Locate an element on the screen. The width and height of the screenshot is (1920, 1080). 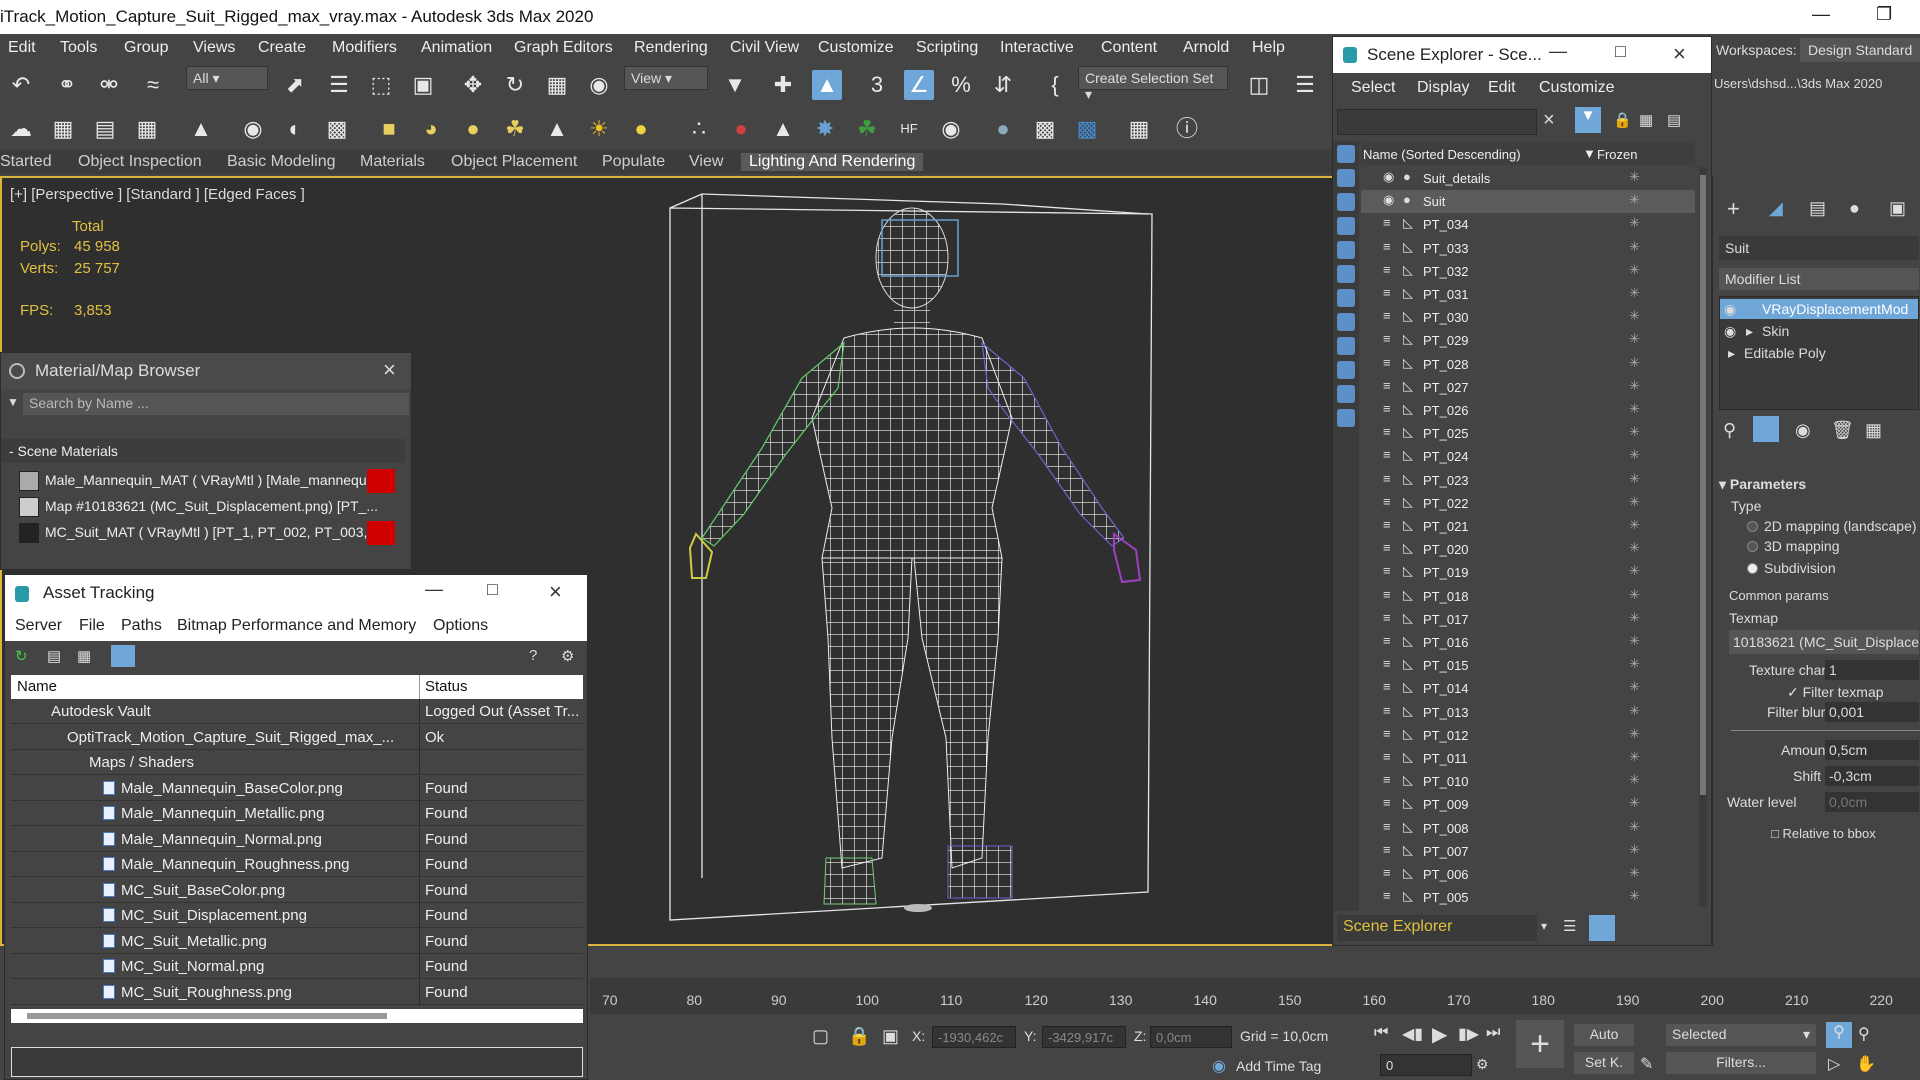
vertical-scrollbar is located at coordinates (1703, 537).